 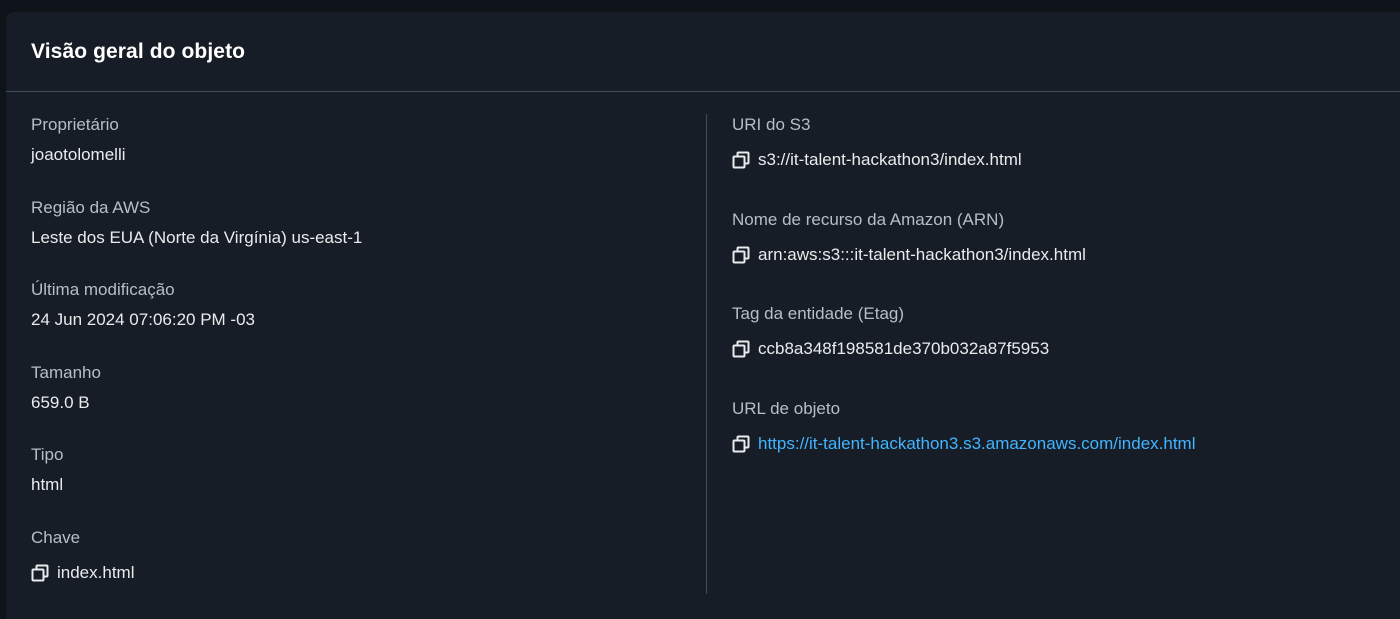 What do you see at coordinates (904, 348) in the screenshot?
I see `etag-value: ccb8a348f198581de370b032a87f5953` at bounding box center [904, 348].